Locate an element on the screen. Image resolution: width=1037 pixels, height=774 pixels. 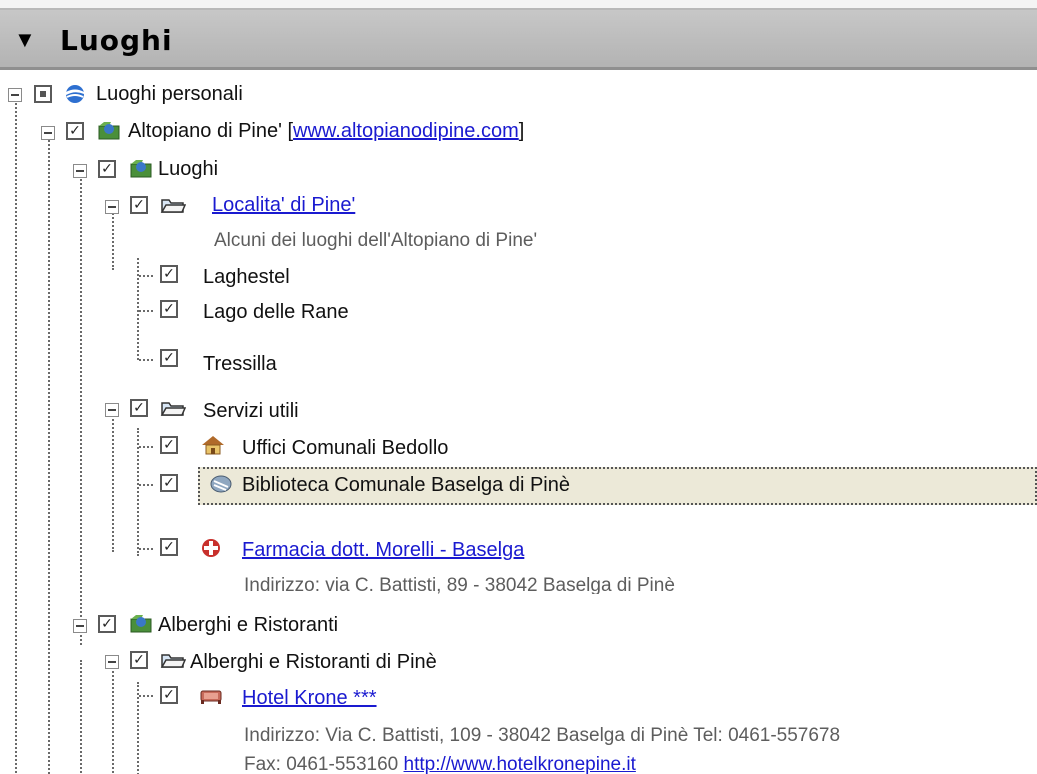
altopiano-label-suffix: ] is located at coordinates (521, 131).